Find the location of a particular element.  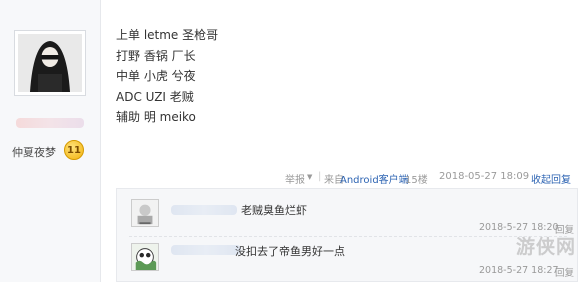

client-source-link: Android客户端 is located at coordinates (374, 178).